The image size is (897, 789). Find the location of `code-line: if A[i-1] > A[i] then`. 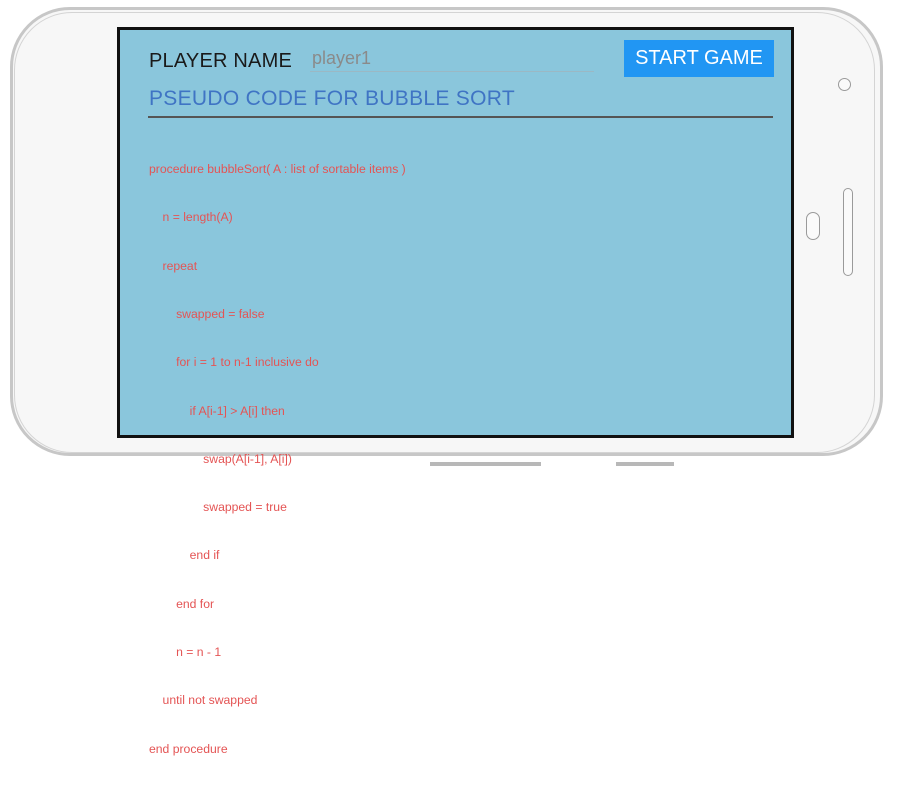

code-line: if A[i-1] > A[i] then is located at coordinates (217, 410).